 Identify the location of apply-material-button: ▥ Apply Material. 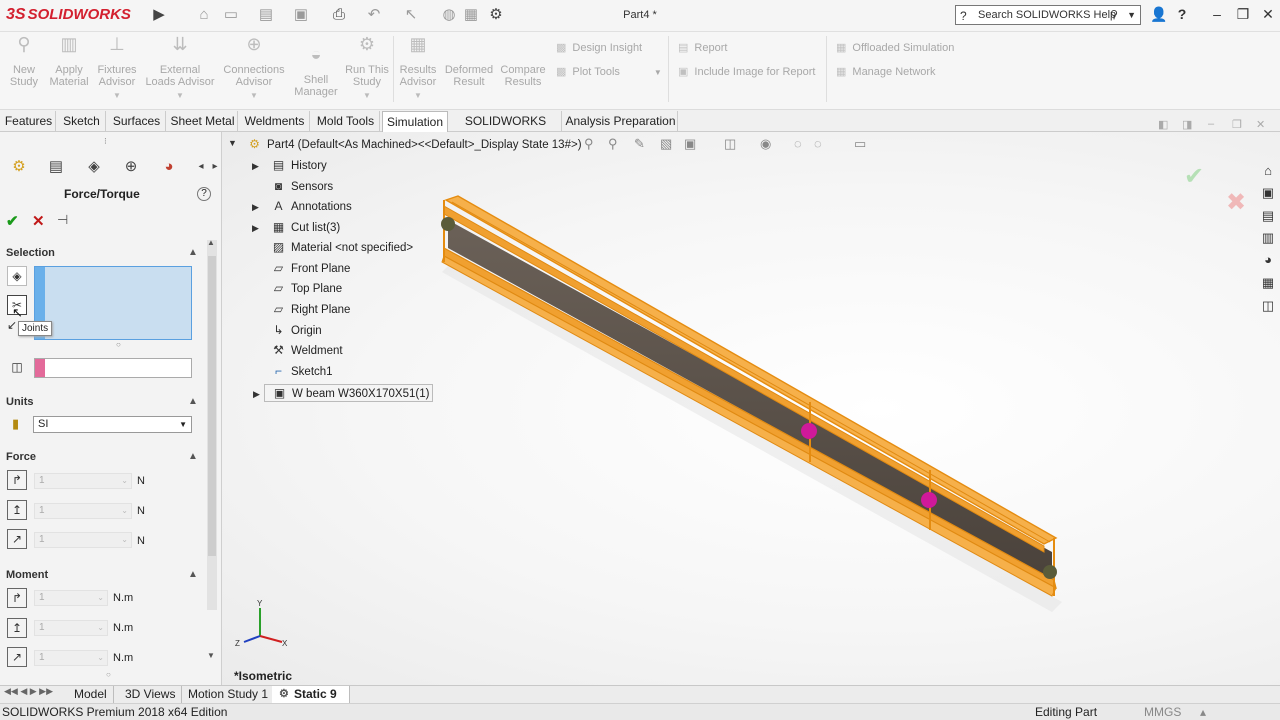
(69, 61).